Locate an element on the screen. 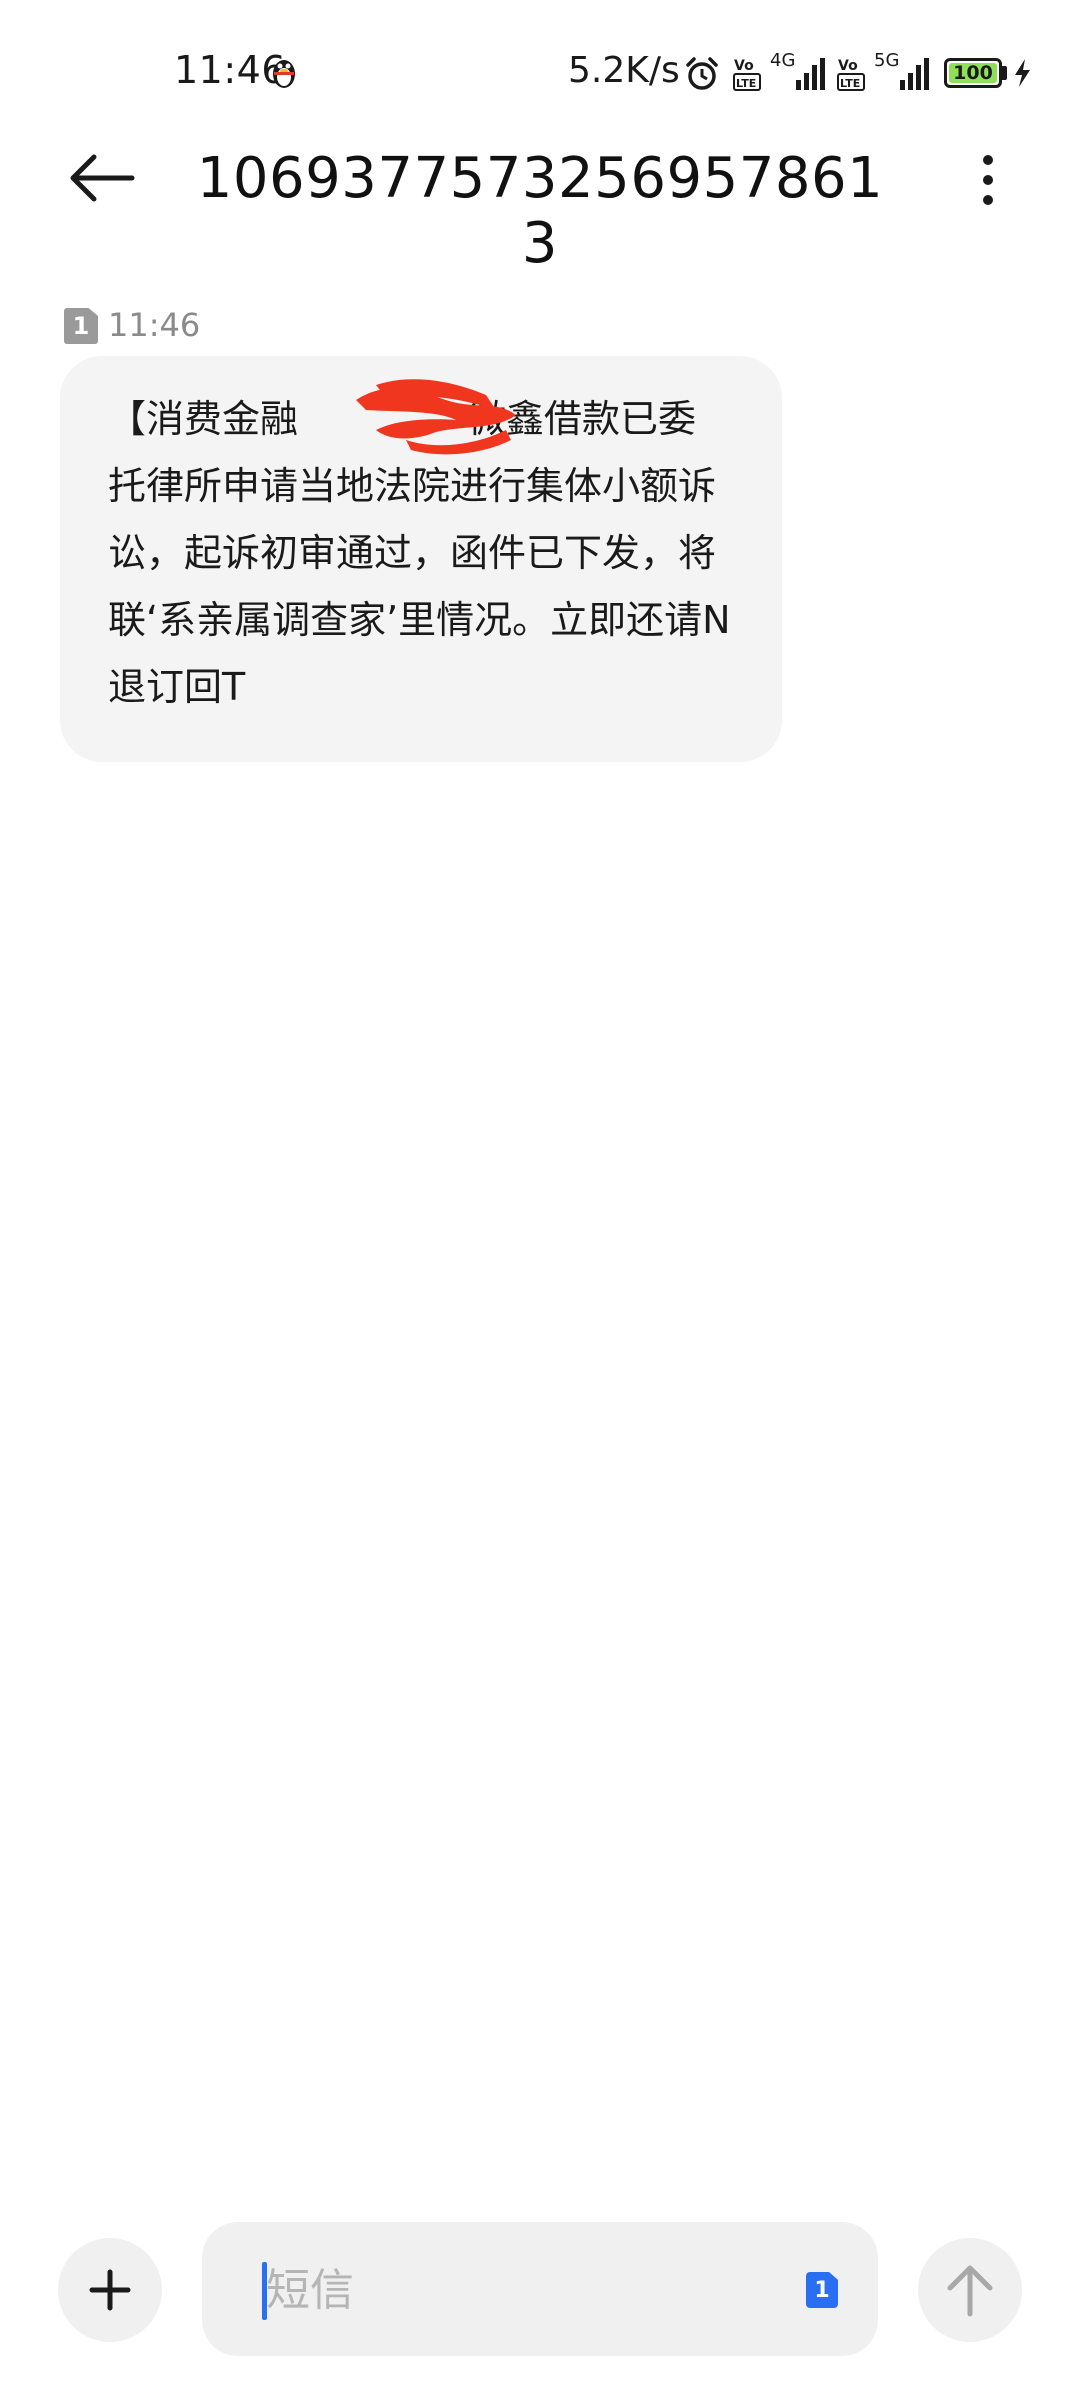  send-button is located at coordinates (970, 2290).